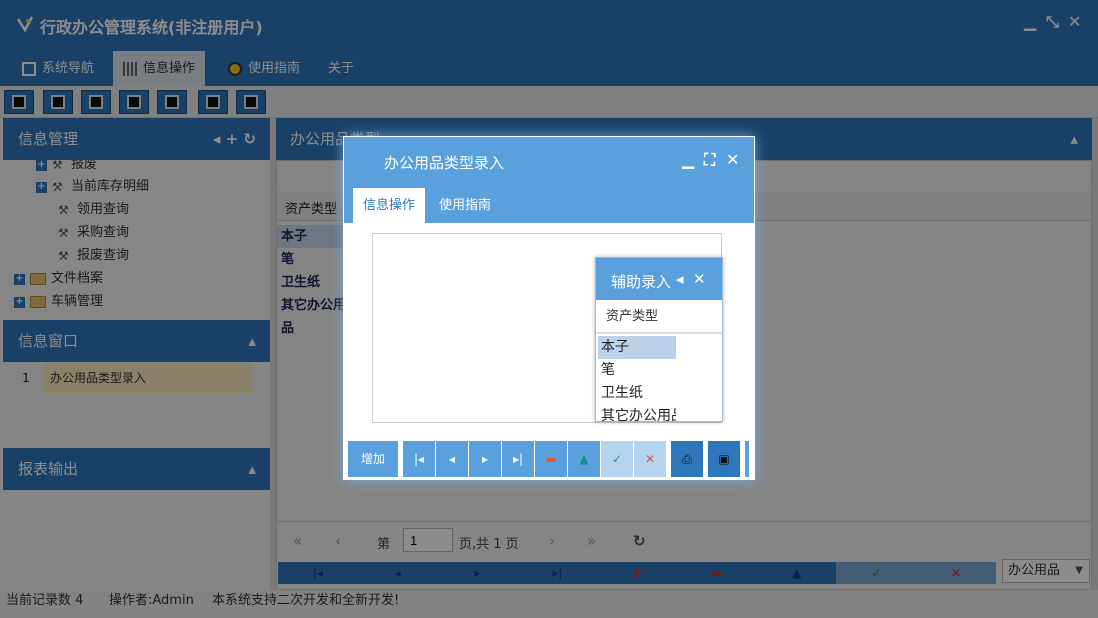  What do you see at coordinates (419, 459) in the screenshot?
I see `first-record-icon: |◂` at bounding box center [419, 459].